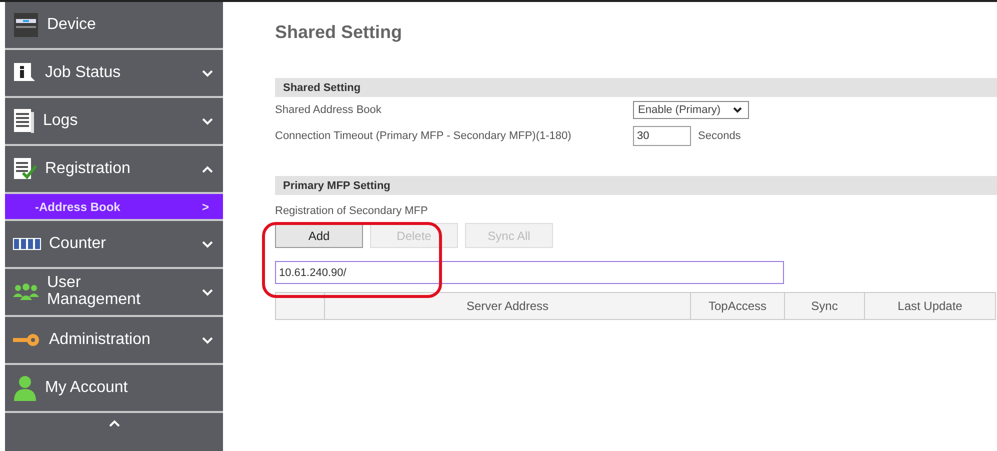 The width and height of the screenshot is (997, 451). I want to click on form-check-icon, so click(25, 169).